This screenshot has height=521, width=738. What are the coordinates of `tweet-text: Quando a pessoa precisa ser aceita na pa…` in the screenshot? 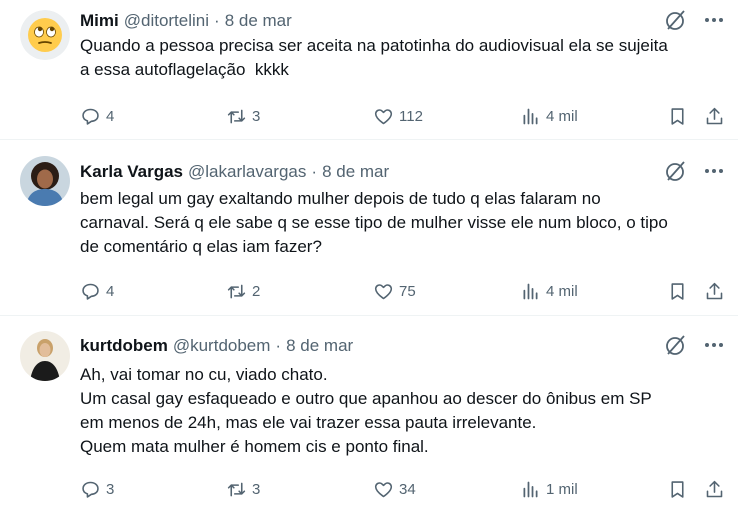 It's located at (395, 58).